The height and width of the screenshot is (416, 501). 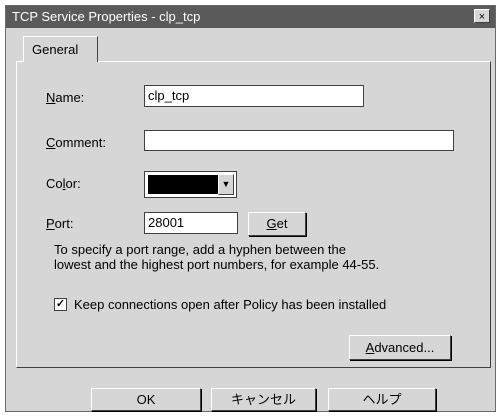 What do you see at coordinates (183, 184) in the screenshot?
I see `color-swatch` at bounding box center [183, 184].